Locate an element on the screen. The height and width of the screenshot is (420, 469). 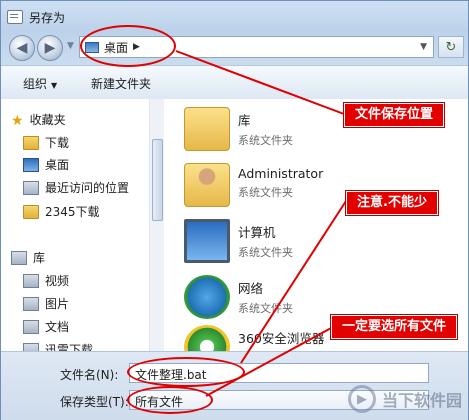
document-icon is located at coordinates (31, 326).